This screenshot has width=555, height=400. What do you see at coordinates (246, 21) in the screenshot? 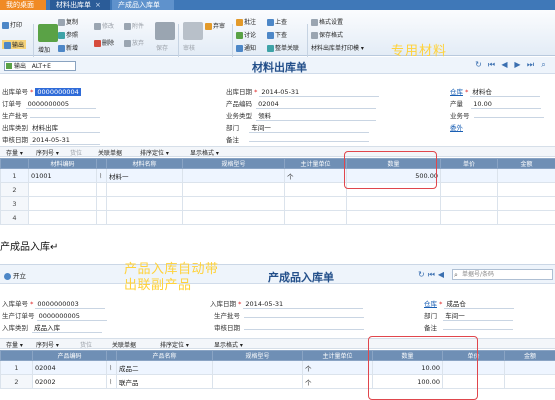
I see `approval-button: 批注` at bounding box center [246, 21].